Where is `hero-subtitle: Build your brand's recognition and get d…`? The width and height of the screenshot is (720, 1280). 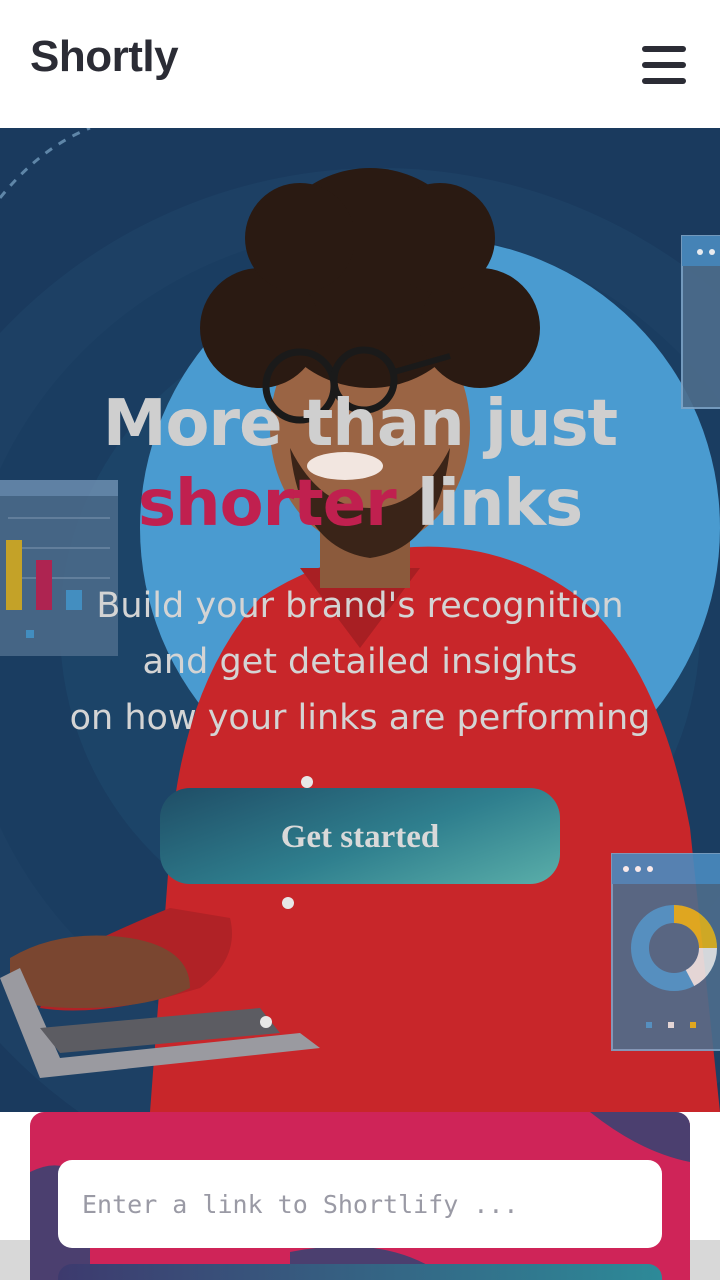 hero-subtitle: Build your brand's recognition and get d… is located at coordinates (360, 662).